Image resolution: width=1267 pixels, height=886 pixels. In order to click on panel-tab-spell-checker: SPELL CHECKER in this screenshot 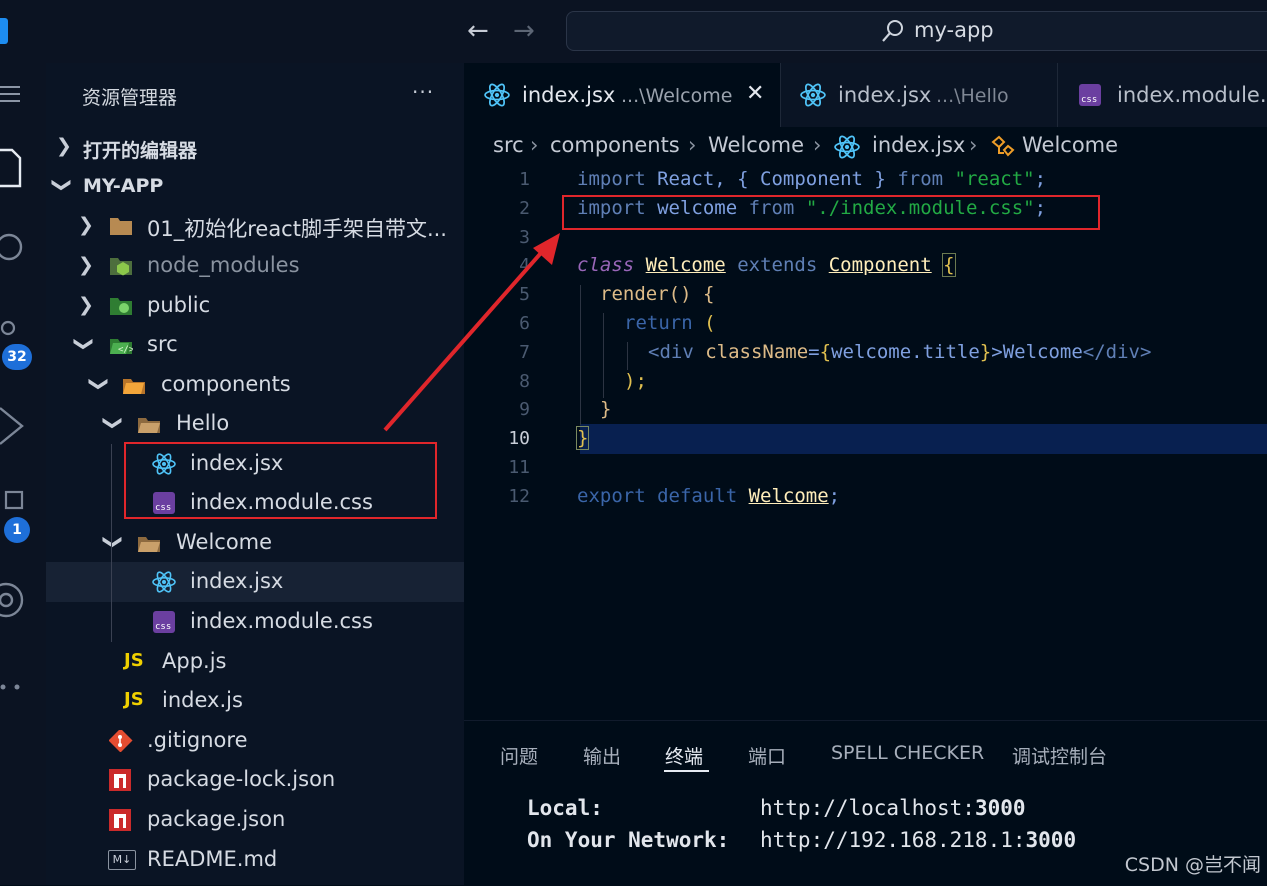, I will do `click(907, 753)`.